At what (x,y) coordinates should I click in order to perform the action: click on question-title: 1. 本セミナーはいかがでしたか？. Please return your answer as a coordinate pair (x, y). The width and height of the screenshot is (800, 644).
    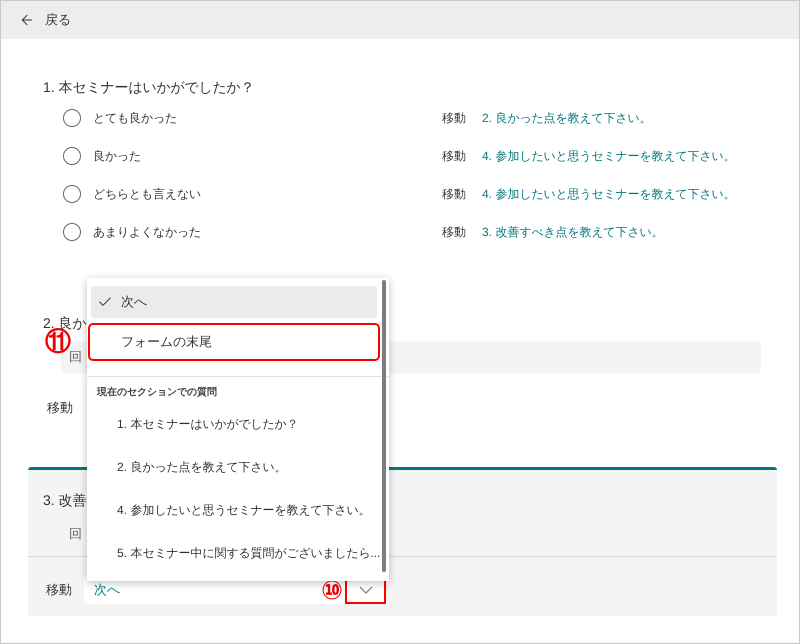
    Looking at the image, I should click on (149, 87).